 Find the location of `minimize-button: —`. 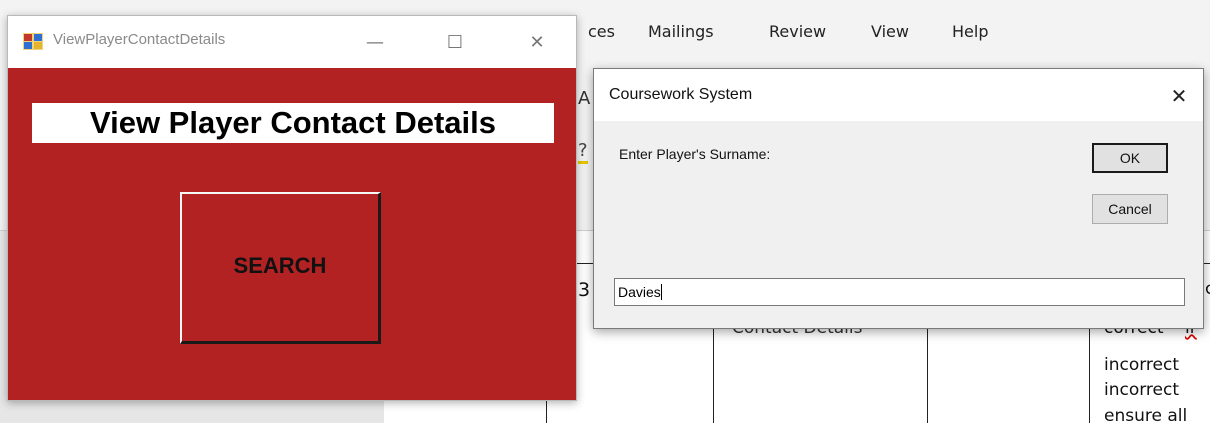

minimize-button: — is located at coordinates (375, 42).